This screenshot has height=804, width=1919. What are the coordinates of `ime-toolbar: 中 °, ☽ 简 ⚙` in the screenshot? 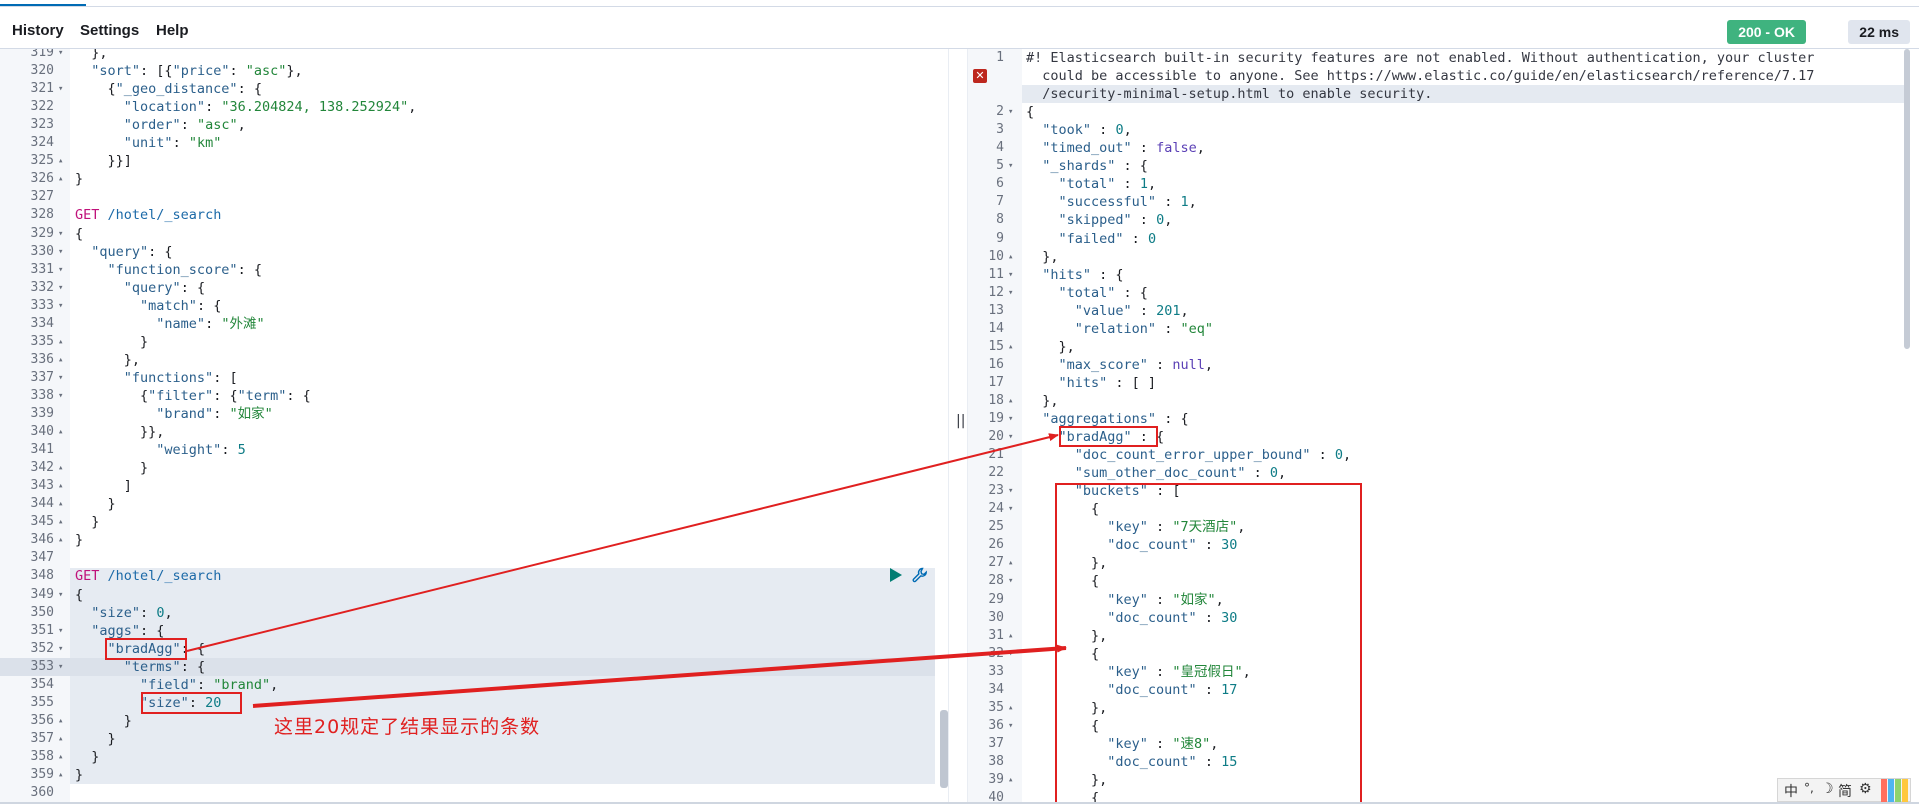 It's located at (1844, 790).